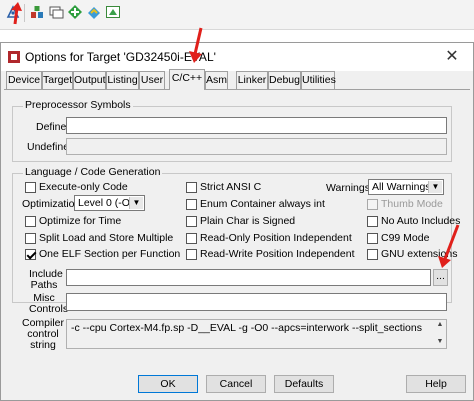 Image resolution: width=474 pixels, height=401 pixels. What do you see at coordinates (405, 238) in the screenshot?
I see `c99-mode-label: C99 Mode` at bounding box center [405, 238].